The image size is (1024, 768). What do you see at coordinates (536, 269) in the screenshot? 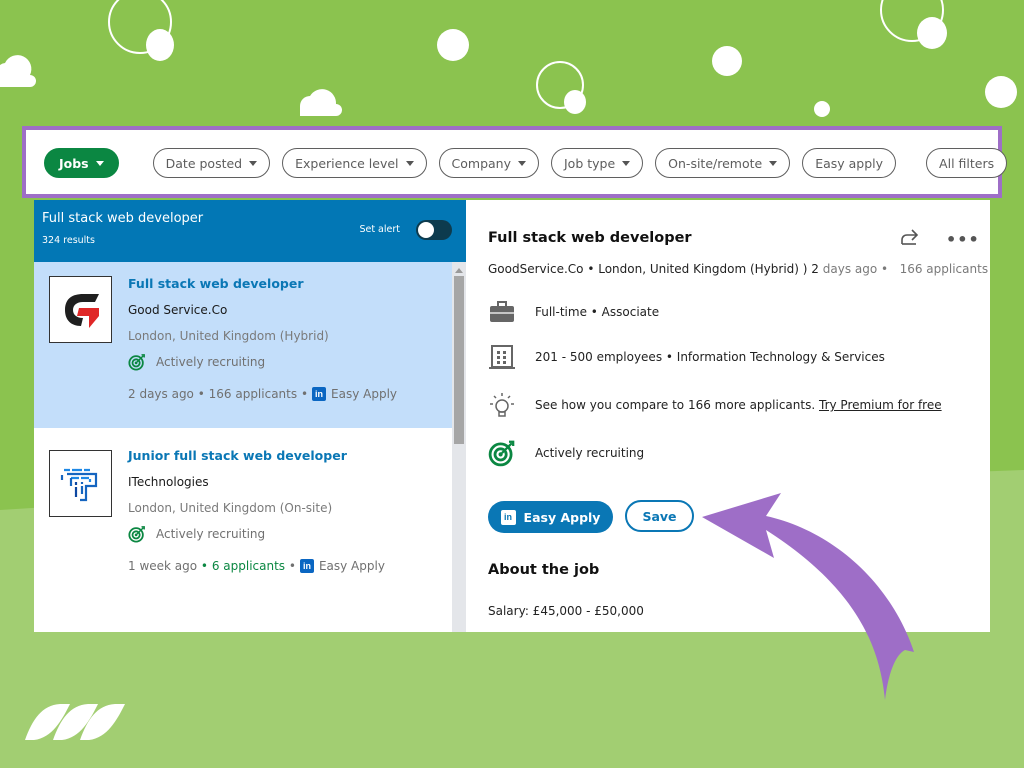
I see `detail-company: GoodService.Co` at bounding box center [536, 269].